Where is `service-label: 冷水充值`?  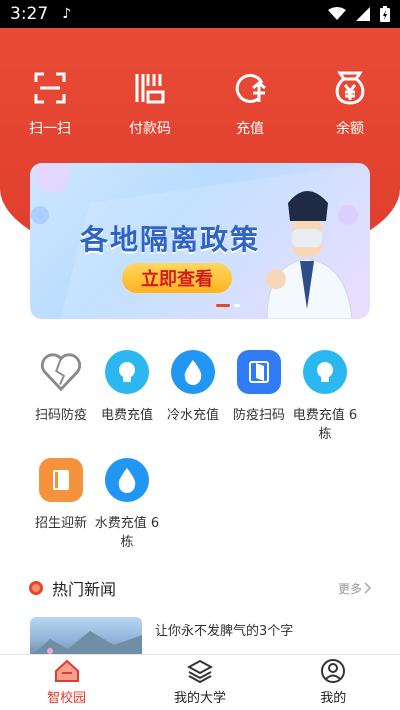
service-label: 冷水充值 is located at coordinates (192, 415).